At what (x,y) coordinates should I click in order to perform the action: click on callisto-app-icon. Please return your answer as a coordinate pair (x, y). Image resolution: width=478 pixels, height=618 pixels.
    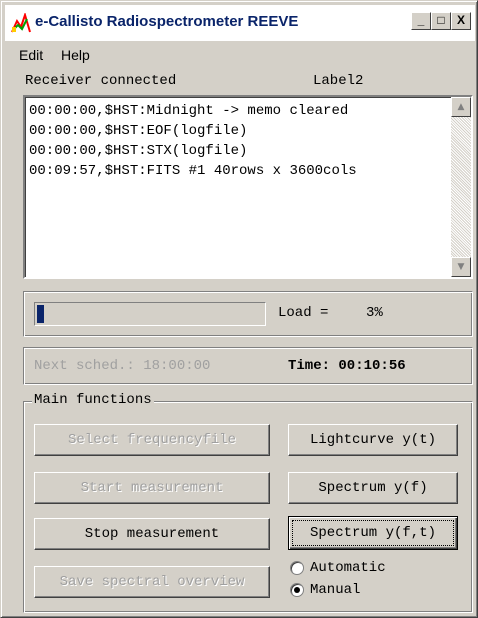
    Looking at the image, I should click on (21, 23).